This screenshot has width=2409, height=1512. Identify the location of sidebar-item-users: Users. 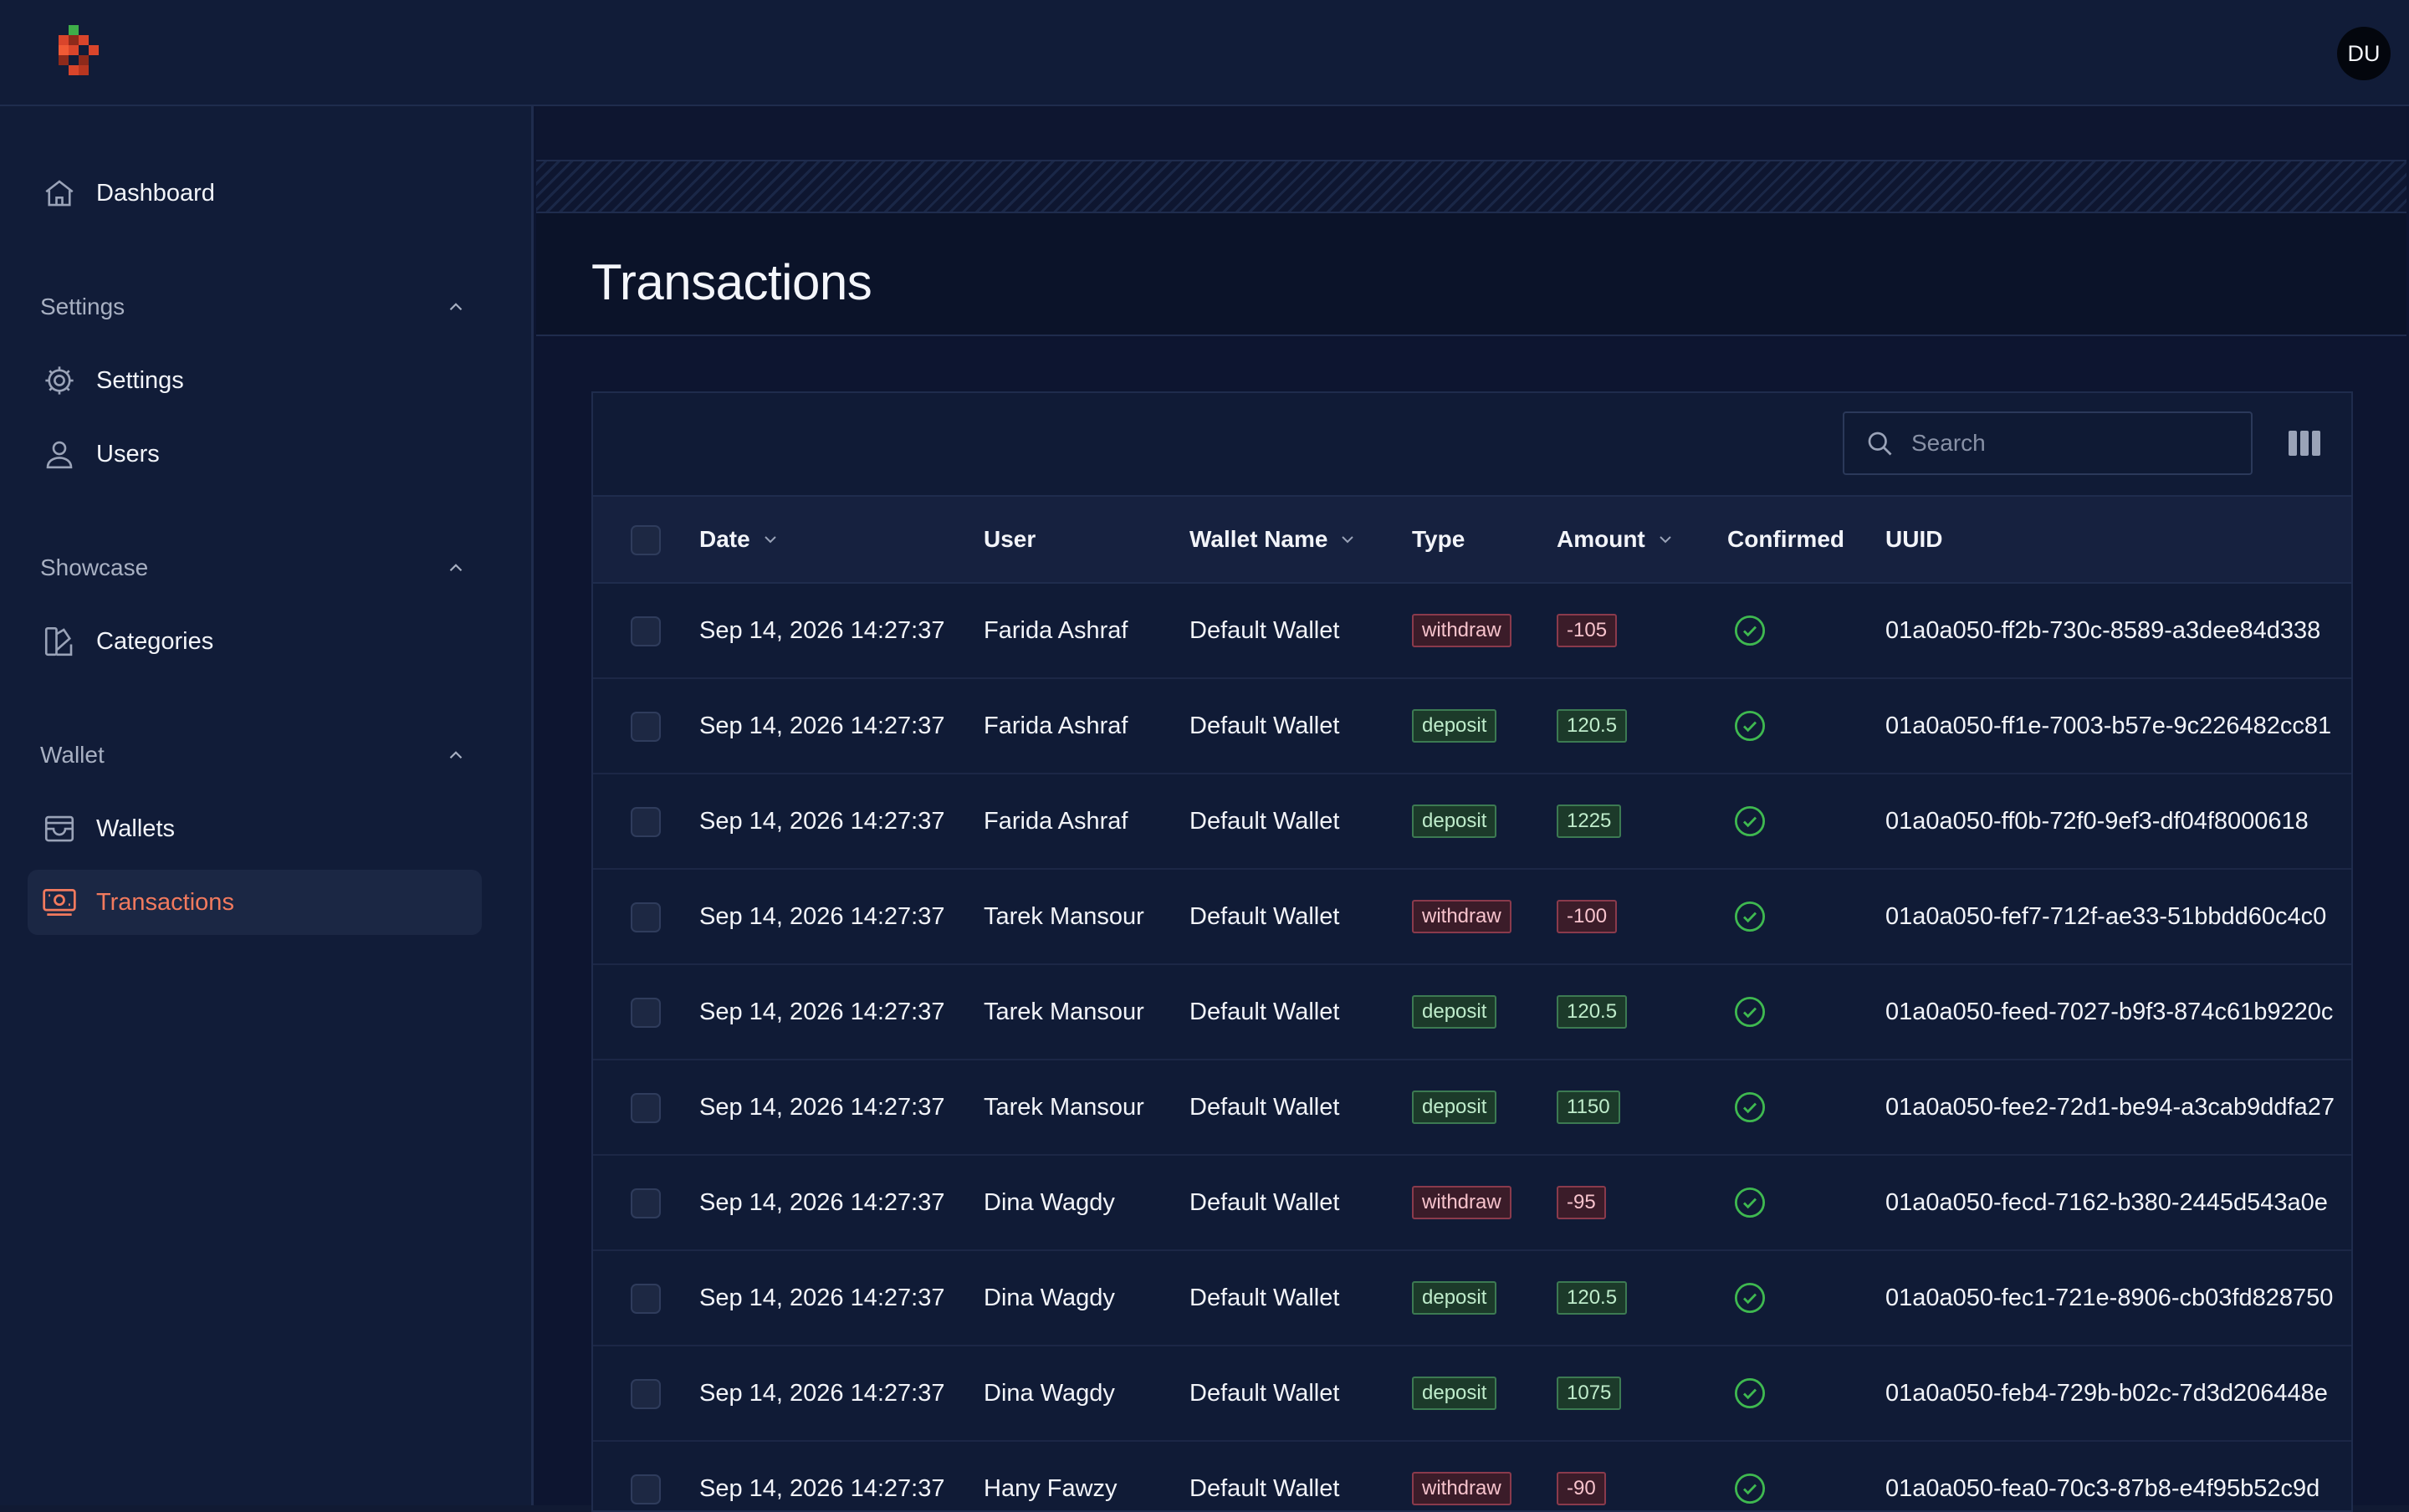
(255, 454).